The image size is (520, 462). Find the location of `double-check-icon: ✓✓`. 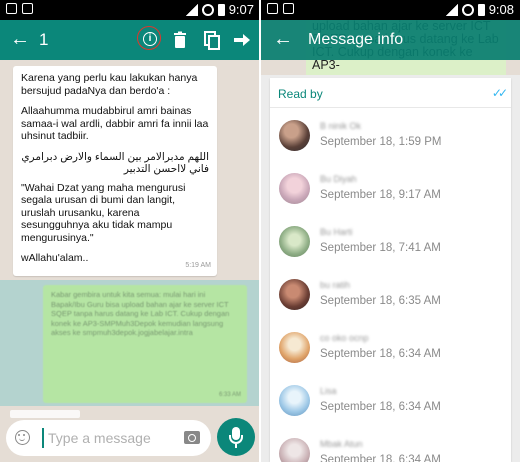

double-check-icon: ✓✓ is located at coordinates (499, 93).